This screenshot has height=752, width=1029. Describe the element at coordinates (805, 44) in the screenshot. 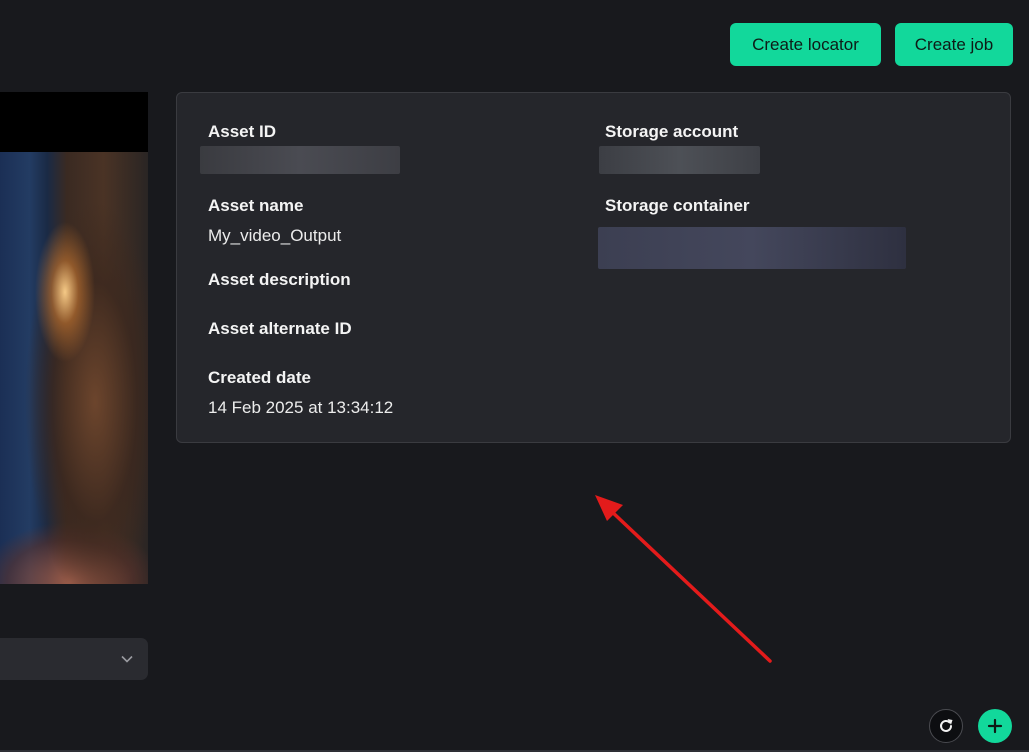

I see `create-locator-button: Create locator` at that location.